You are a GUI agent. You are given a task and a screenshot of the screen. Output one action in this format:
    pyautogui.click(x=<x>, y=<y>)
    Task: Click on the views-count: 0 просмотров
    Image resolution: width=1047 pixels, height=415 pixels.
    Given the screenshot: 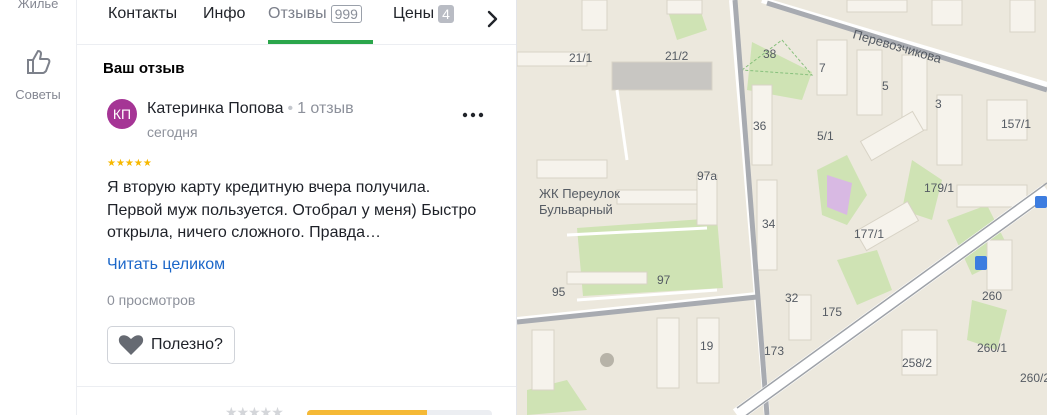 What is the action you would take?
    pyautogui.click(x=151, y=300)
    